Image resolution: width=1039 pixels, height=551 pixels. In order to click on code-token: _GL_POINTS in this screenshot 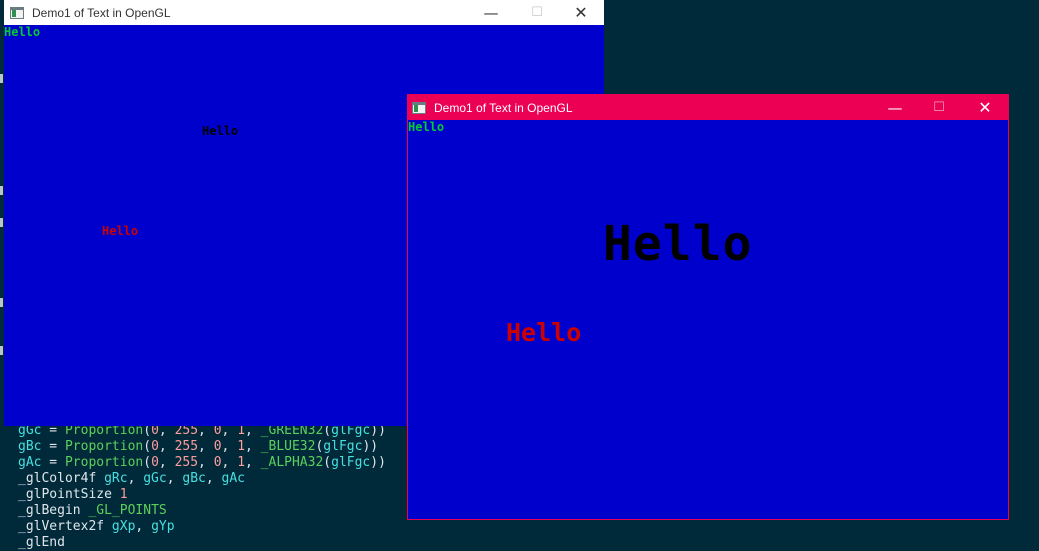, I will do `click(127, 510)`.